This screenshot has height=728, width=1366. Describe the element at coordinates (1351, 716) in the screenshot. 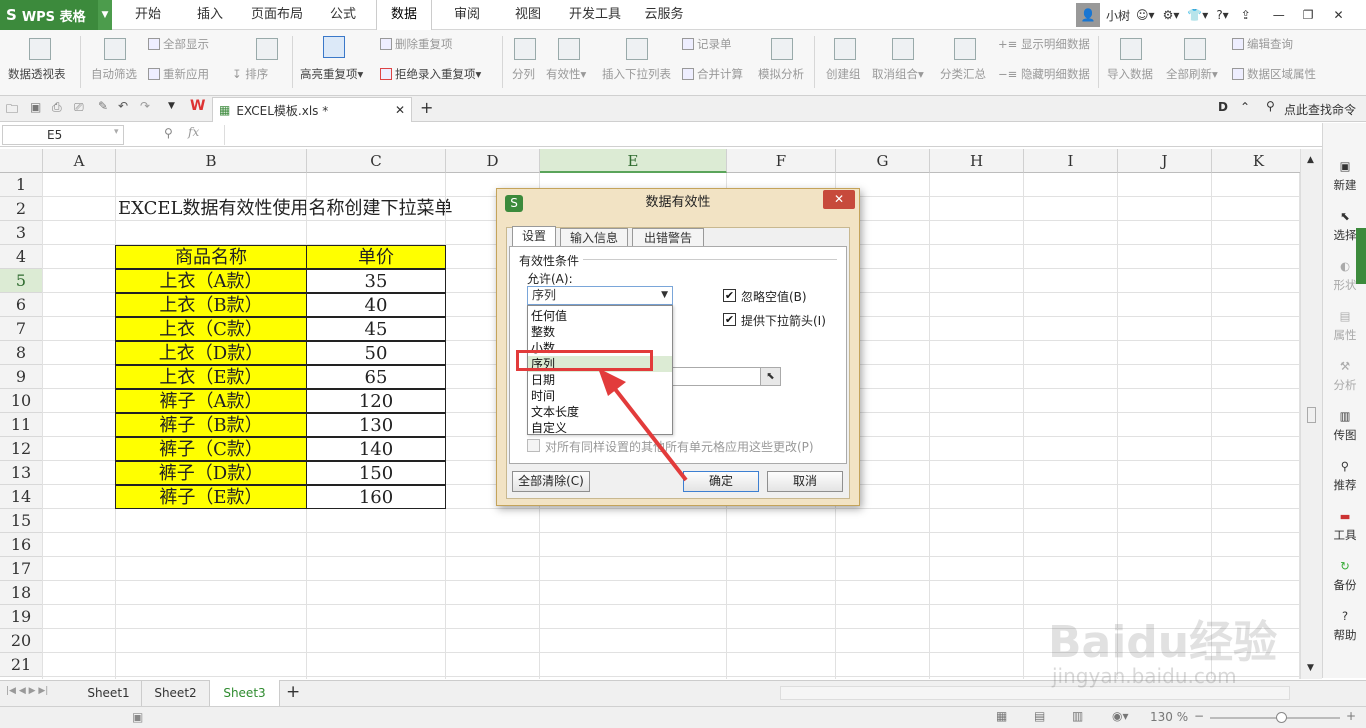

I see `zoom-in-icon: +` at that location.